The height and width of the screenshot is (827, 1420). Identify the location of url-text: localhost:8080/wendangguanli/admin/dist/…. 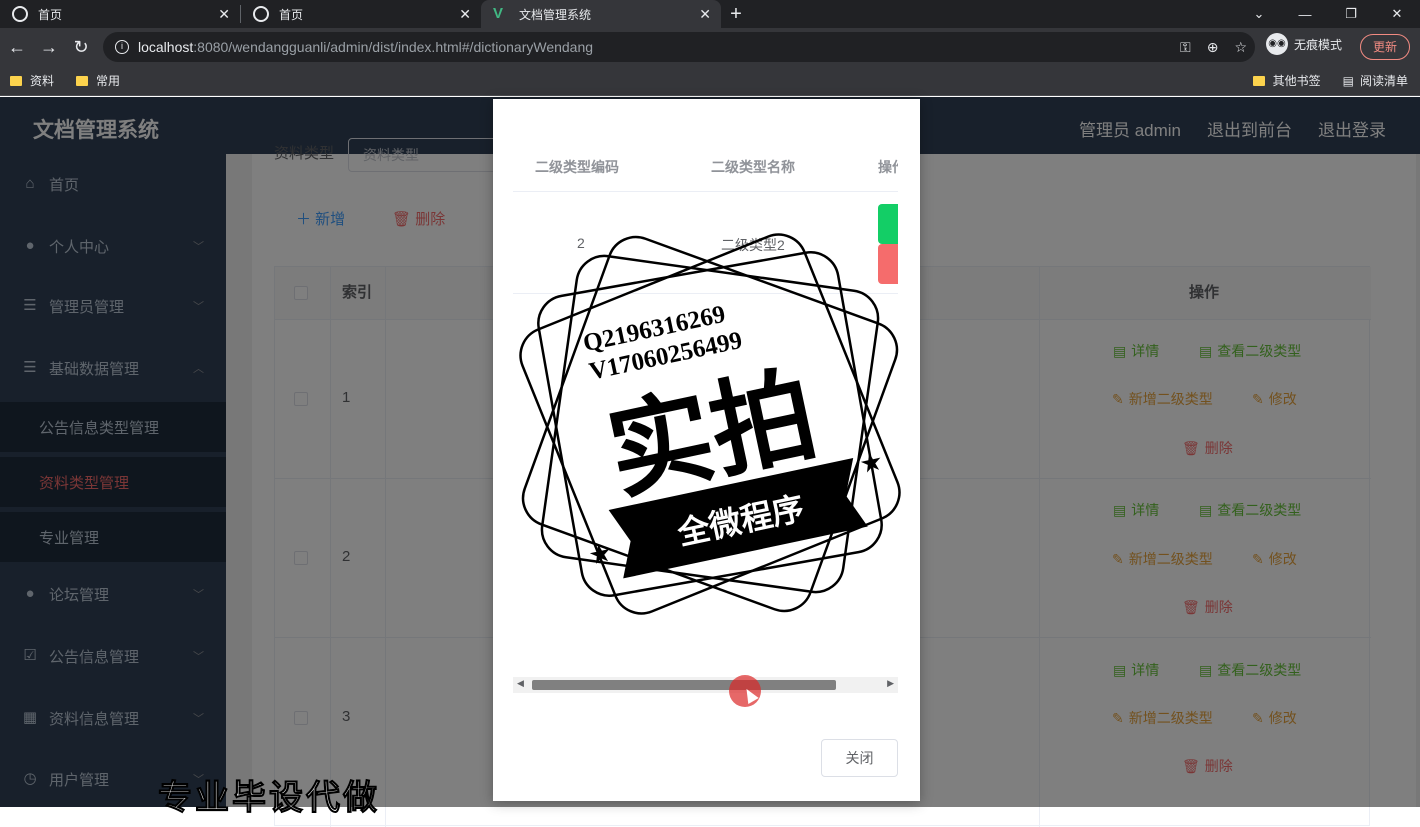
(366, 47).